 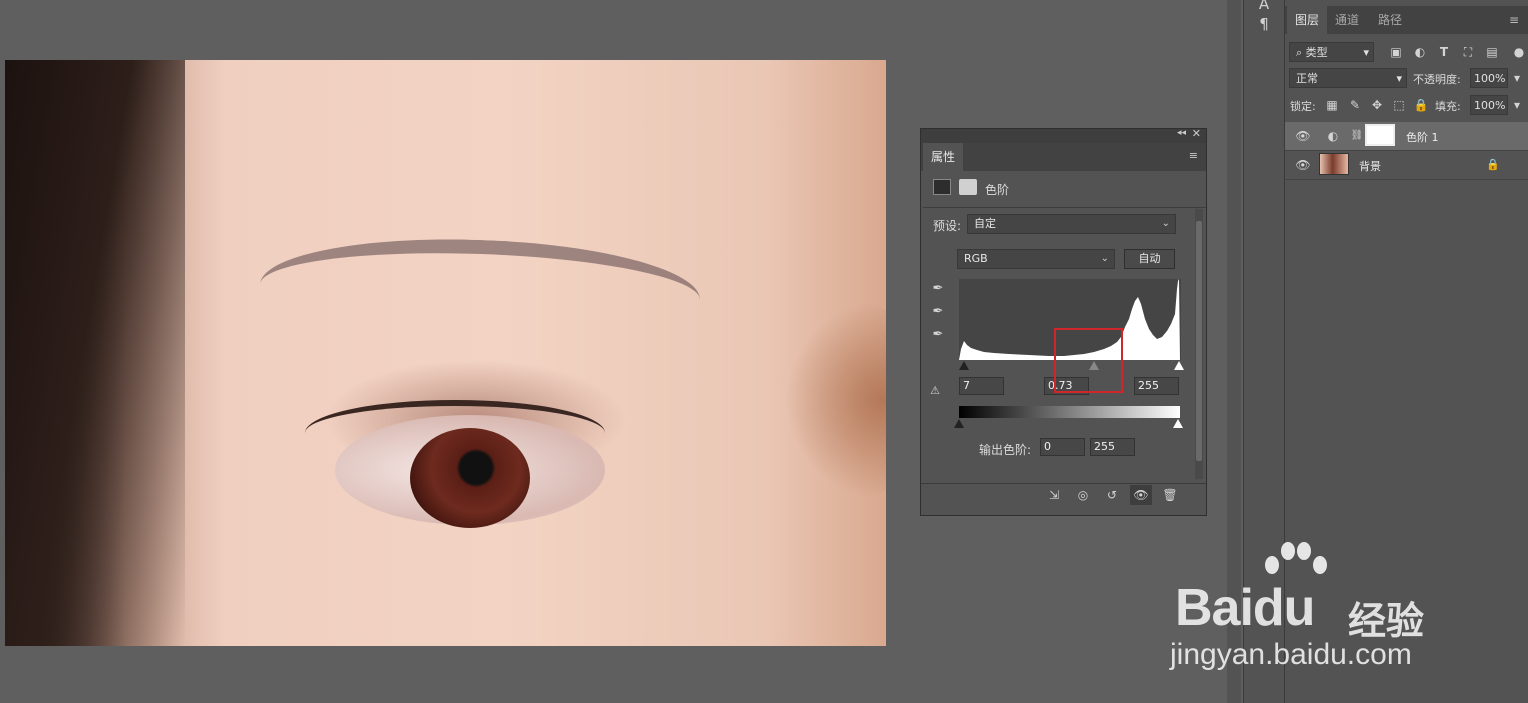 I want to click on toggle-visibility-icon: 👁, so click(x=1141, y=495).